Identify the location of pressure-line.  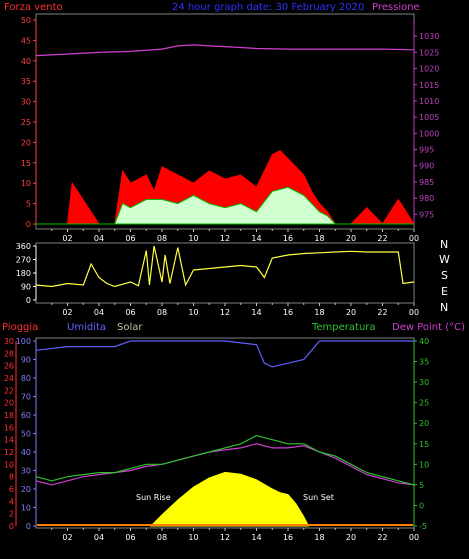
(225, 50).